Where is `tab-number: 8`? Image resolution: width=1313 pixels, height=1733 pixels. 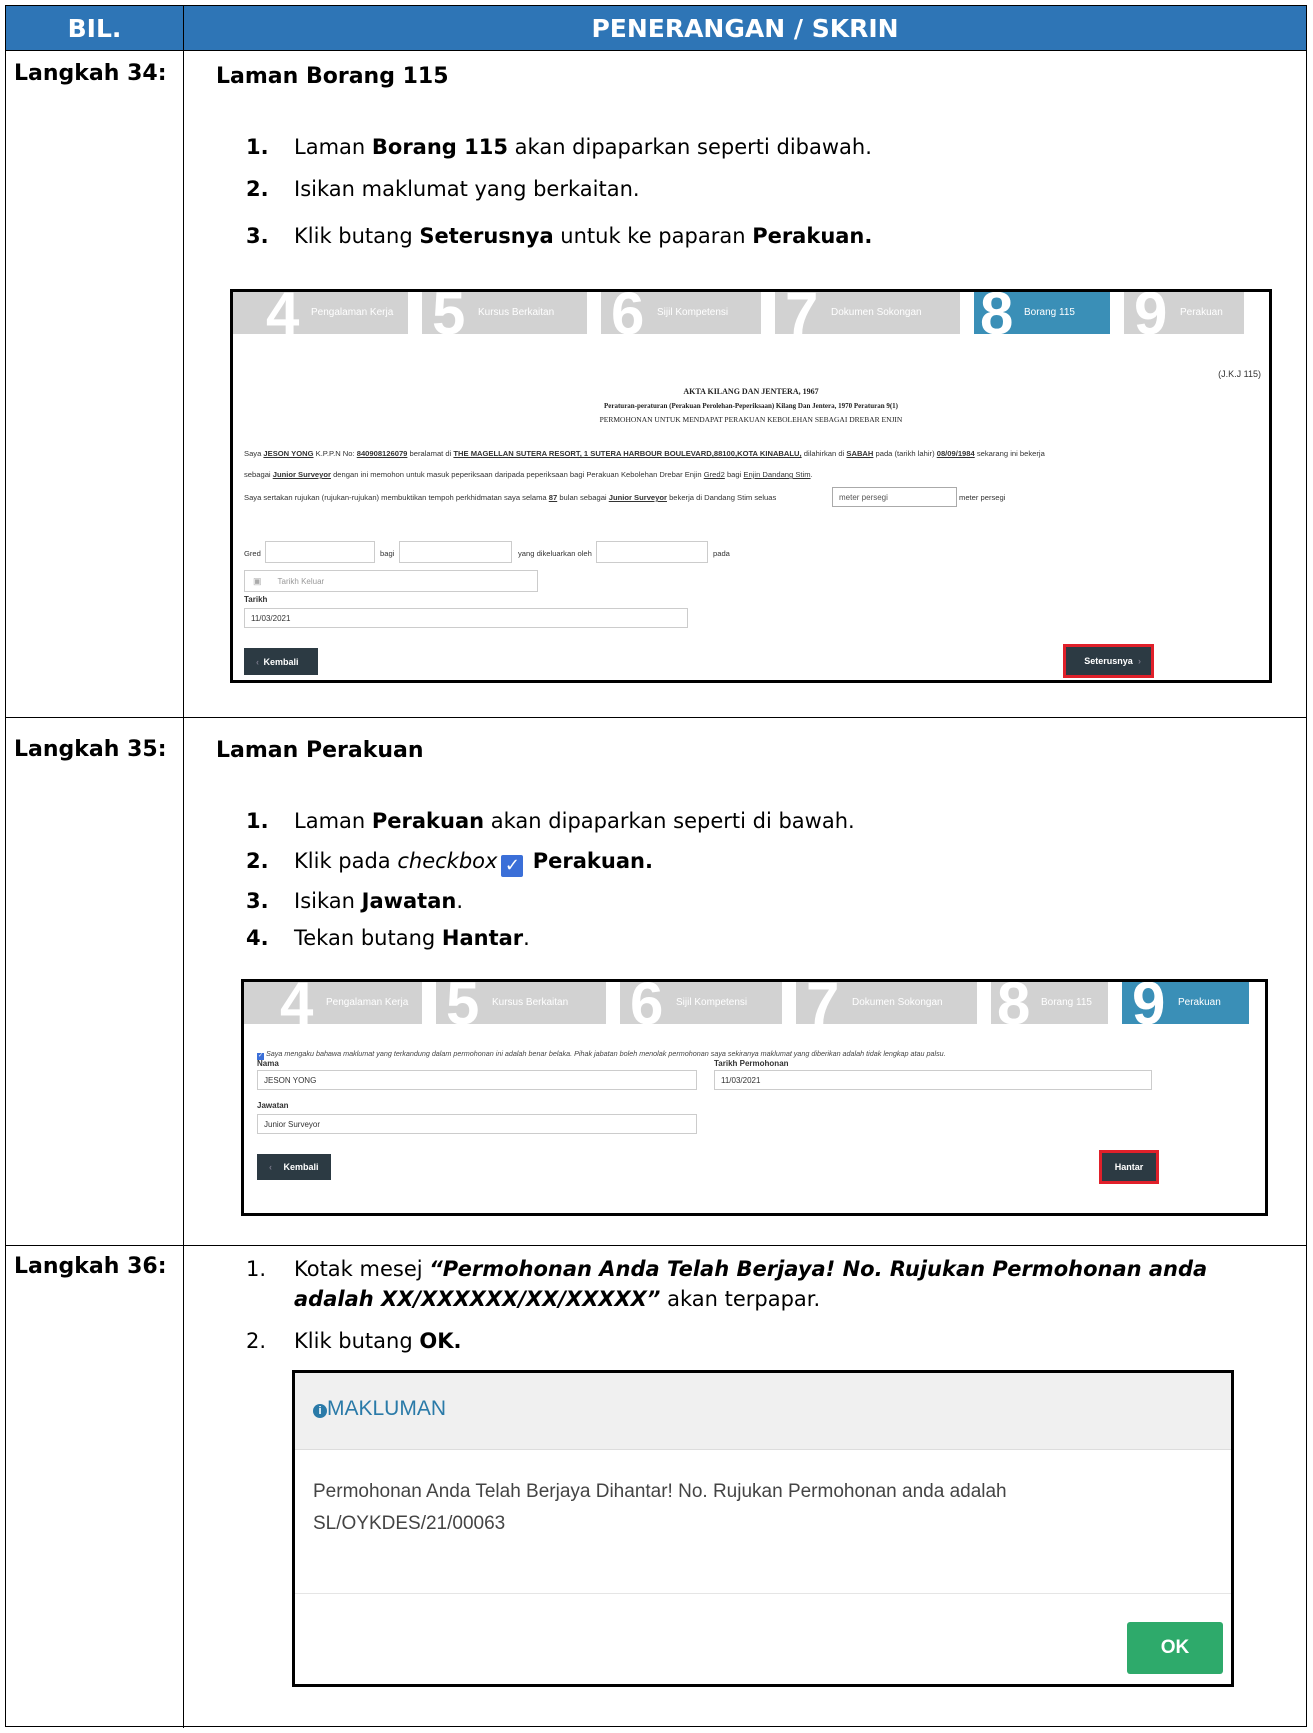 tab-number: 8 is located at coordinates (997, 313).